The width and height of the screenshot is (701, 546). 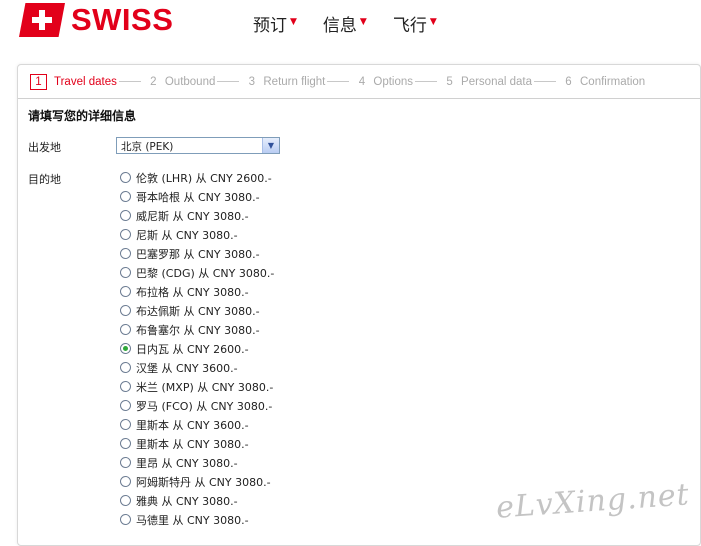 I want to click on destination-option-label: 哥本哈根 从 CNY 3080.-, so click(x=198, y=197).